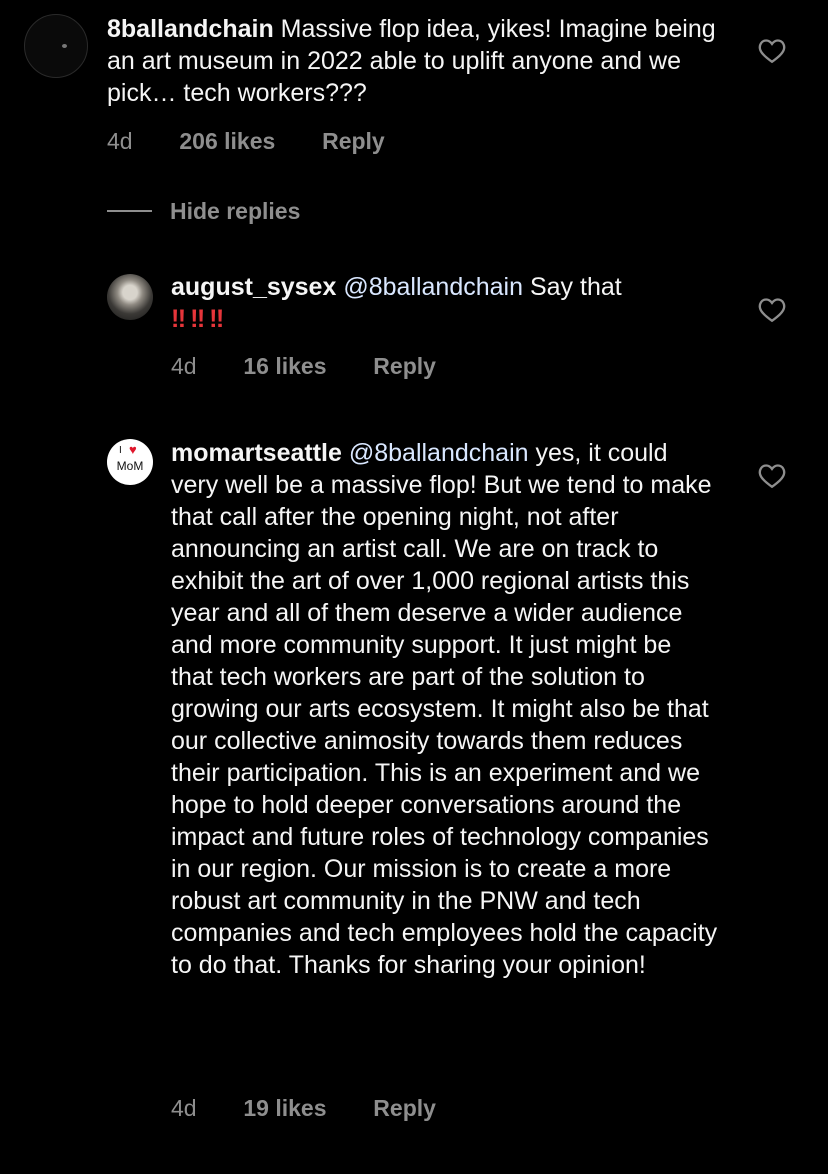 The height and width of the screenshot is (1174, 828). I want to click on comment-age: 4d, so click(120, 141).